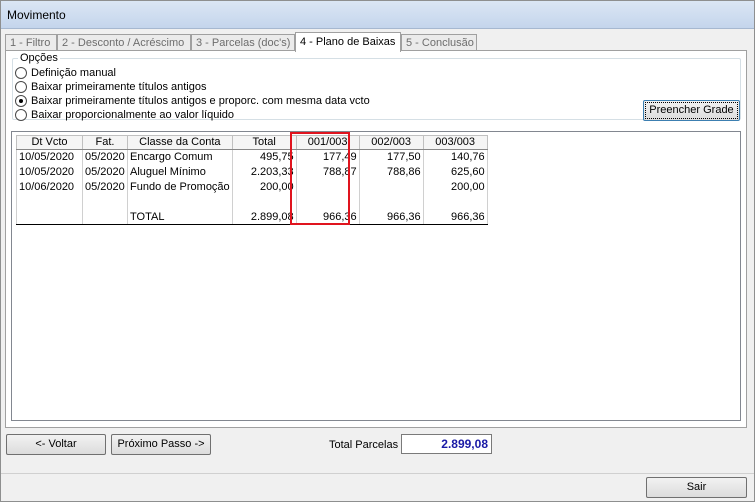 This screenshot has height=502, width=755. What do you see at coordinates (455, 142) in the screenshot?
I see `column-header-parcela-3: 003/003` at bounding box center [455, 142].